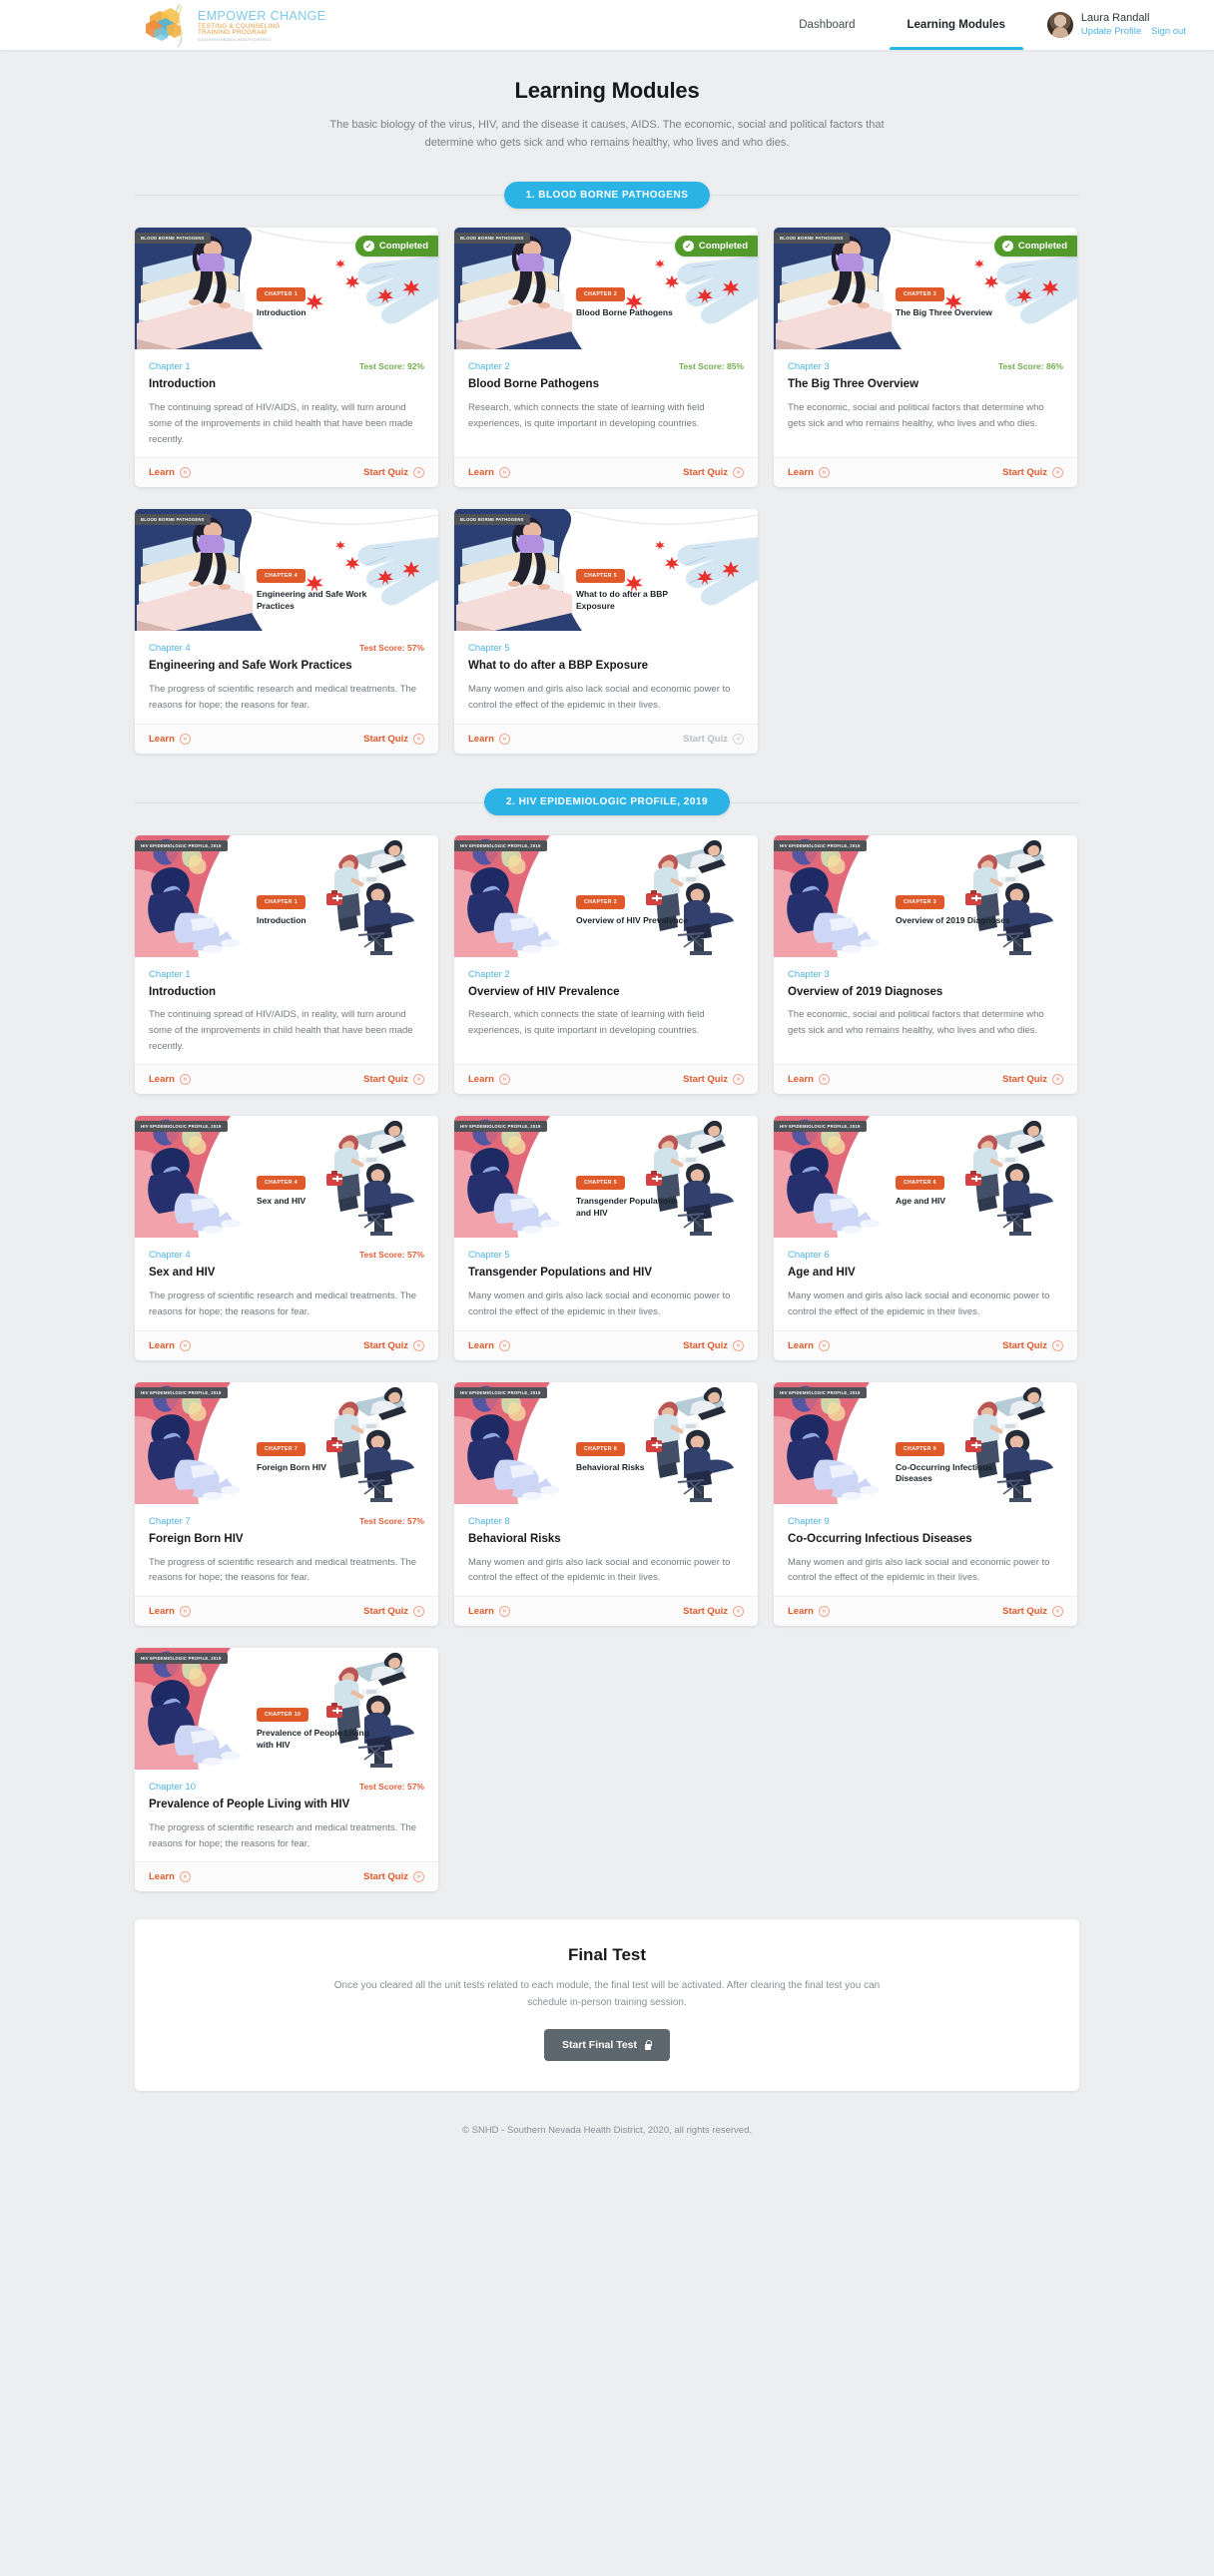 The width and height of the screenshot is (1214, 2576). Describe the element at coordinates (1168, 32) in the screenshot. I see `sign-out-link: Sign out` at that location.